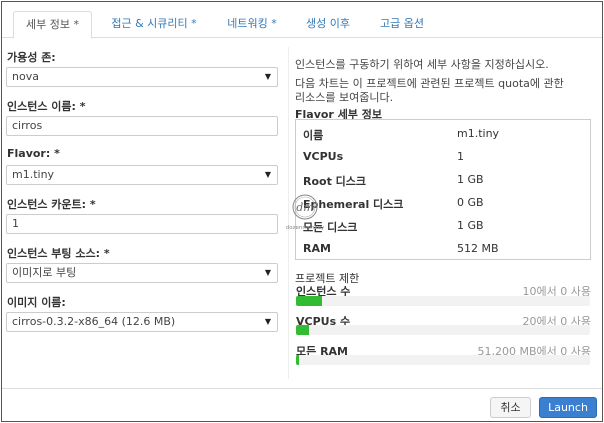 Image resolution: width=604 pixels, height=423 pixels. Describe the element at coordinates (443, 225) in the screenshot. I see `flavor-row: 모든 디스크 1 GB` at that location.